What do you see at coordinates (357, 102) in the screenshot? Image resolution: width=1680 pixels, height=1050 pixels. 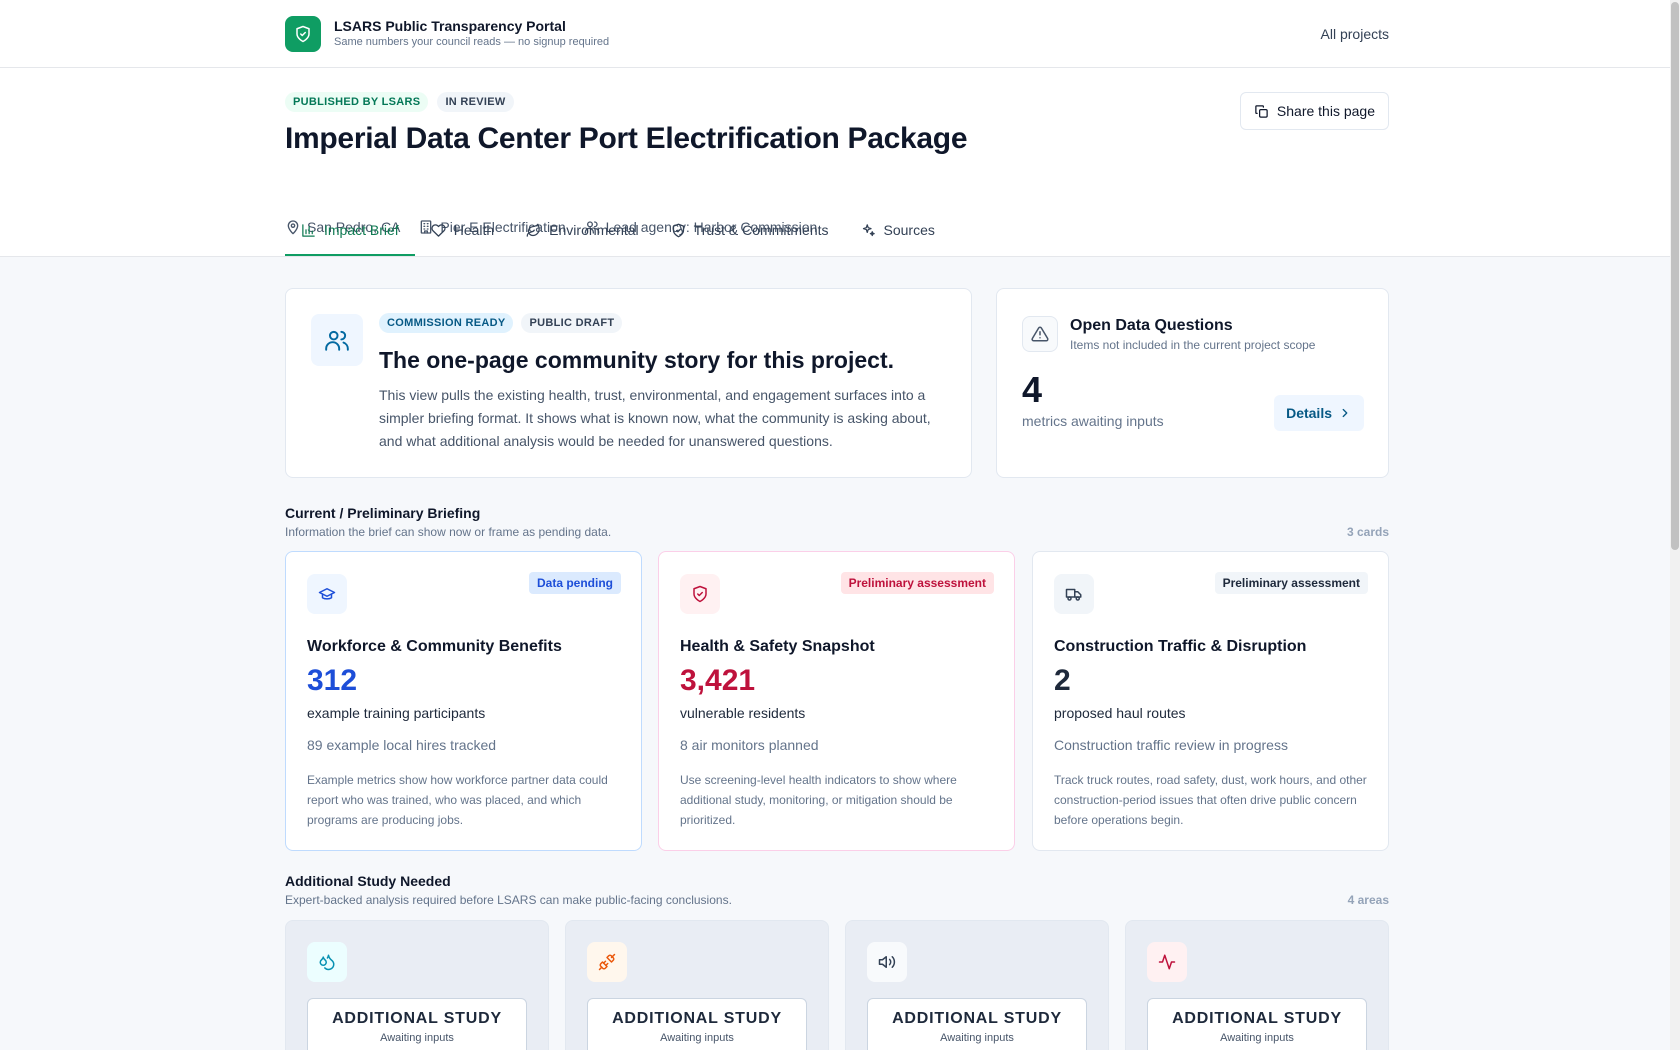 I see `published-badge: PUBLISHED BY LSARS` at bounding box center [357, 102].